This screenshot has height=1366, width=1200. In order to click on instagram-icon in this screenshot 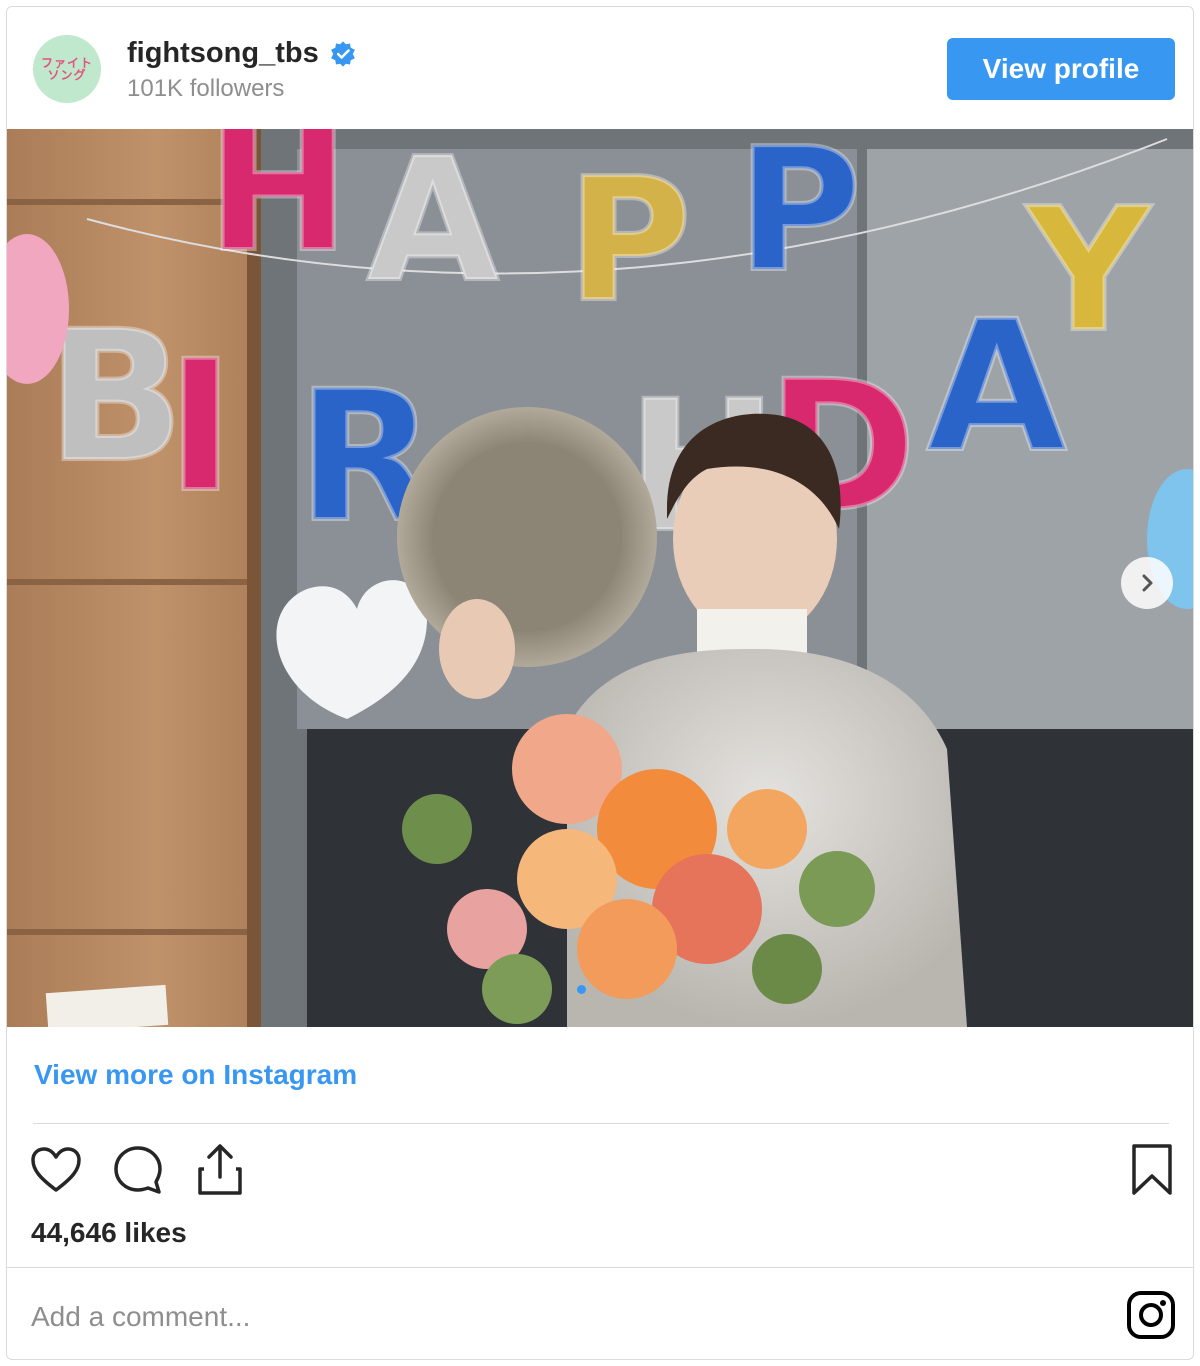, I will do `click(1151, 1315)`.